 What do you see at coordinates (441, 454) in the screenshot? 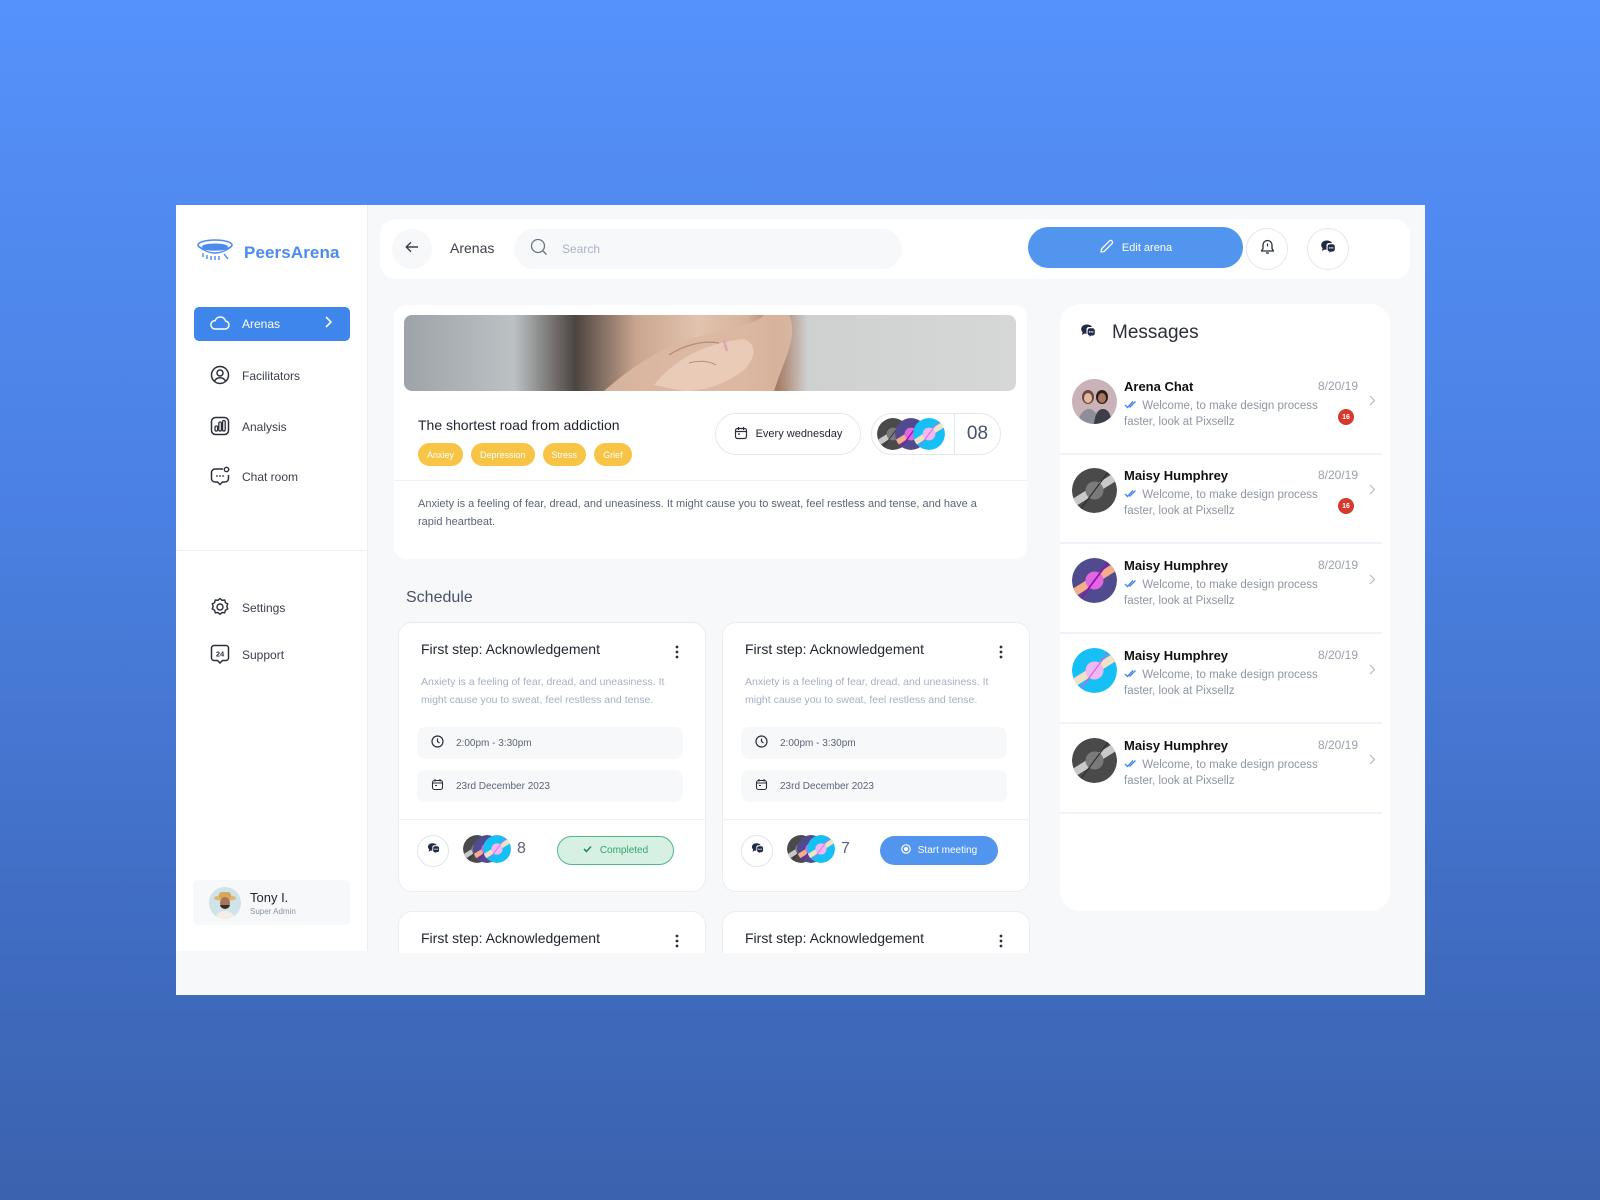
I see `tag-anxiety: Anxiey` at bounding box center [441, 454].